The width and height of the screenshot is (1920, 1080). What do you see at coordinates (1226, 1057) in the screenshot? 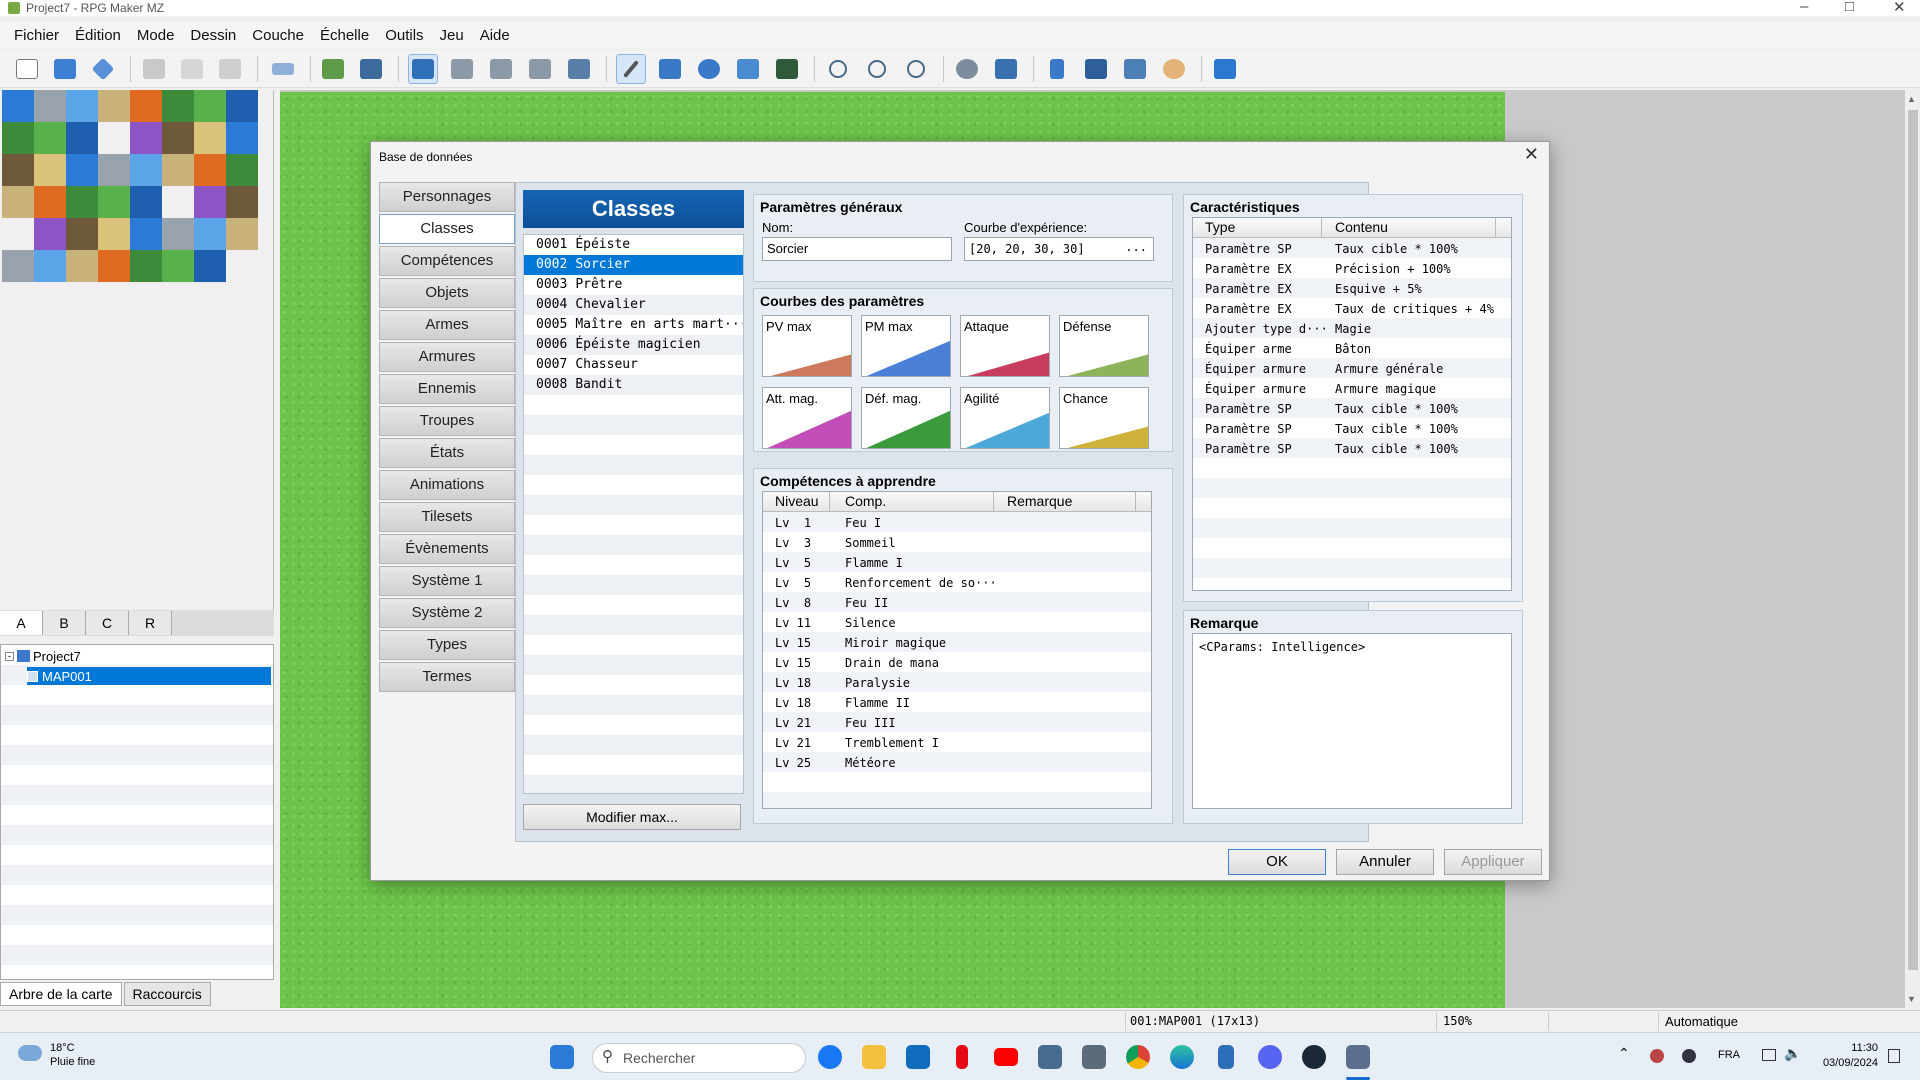
I see `notepad-icon` at bounding box center [1226, 1057].